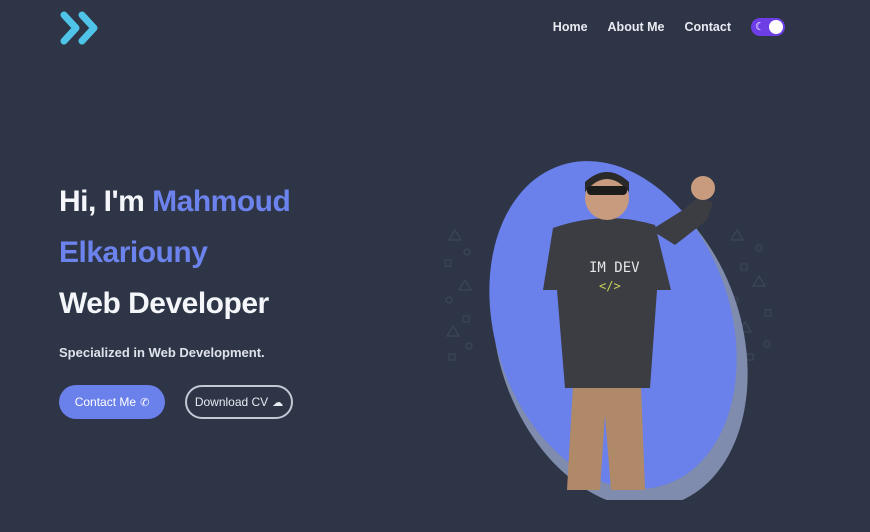  Describe the element at coordinates (105, 402) in the screenshot. I see `contact-me-label: Contact Me` at that location.